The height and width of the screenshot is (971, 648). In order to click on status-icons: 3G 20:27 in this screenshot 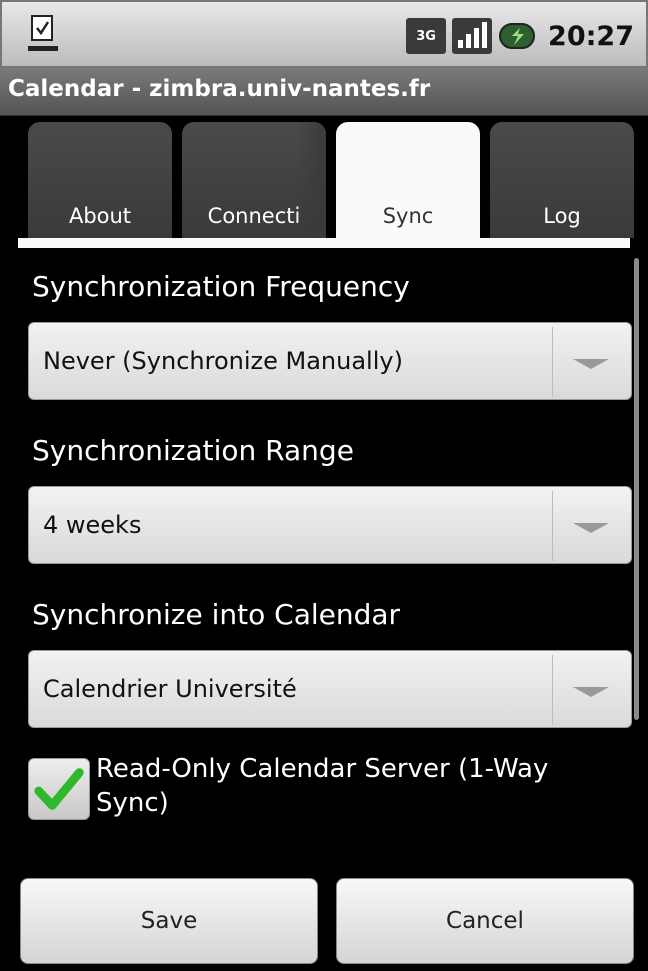, I will do `click(520, 36)`.